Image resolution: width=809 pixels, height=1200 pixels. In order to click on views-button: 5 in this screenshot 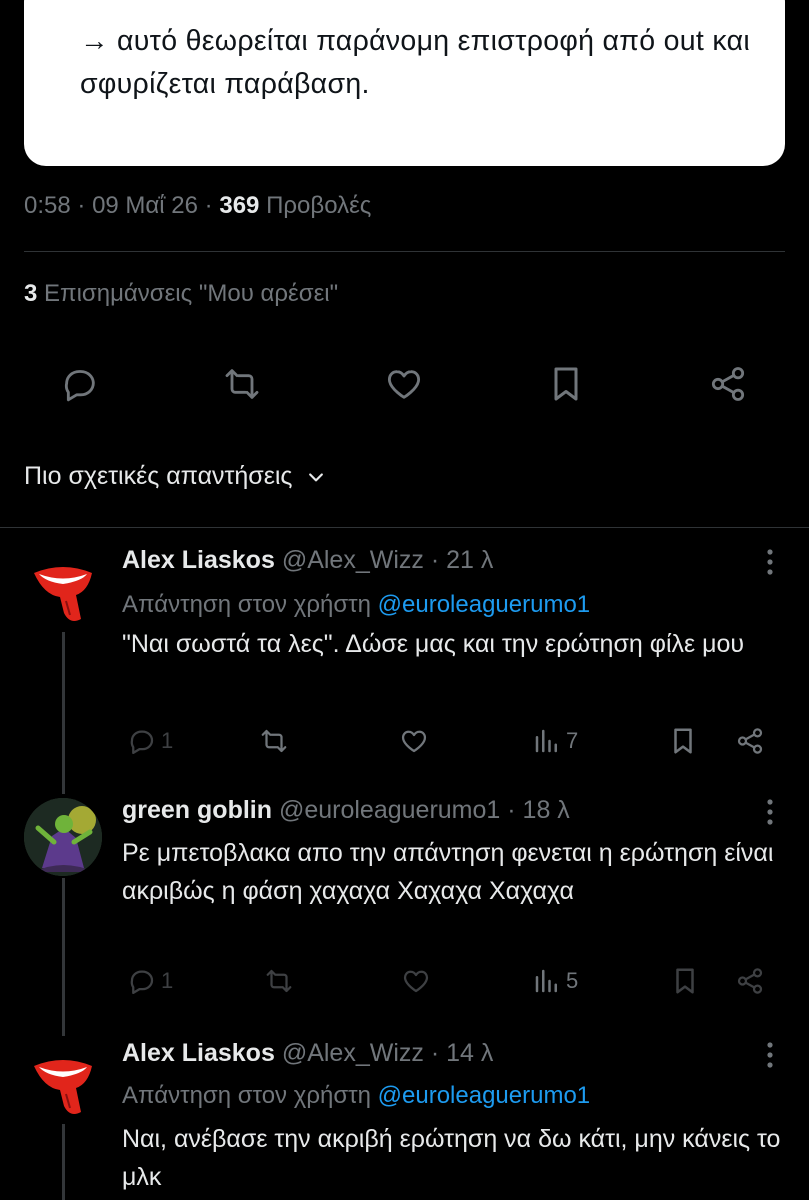, I will do `click(555, 981)`.